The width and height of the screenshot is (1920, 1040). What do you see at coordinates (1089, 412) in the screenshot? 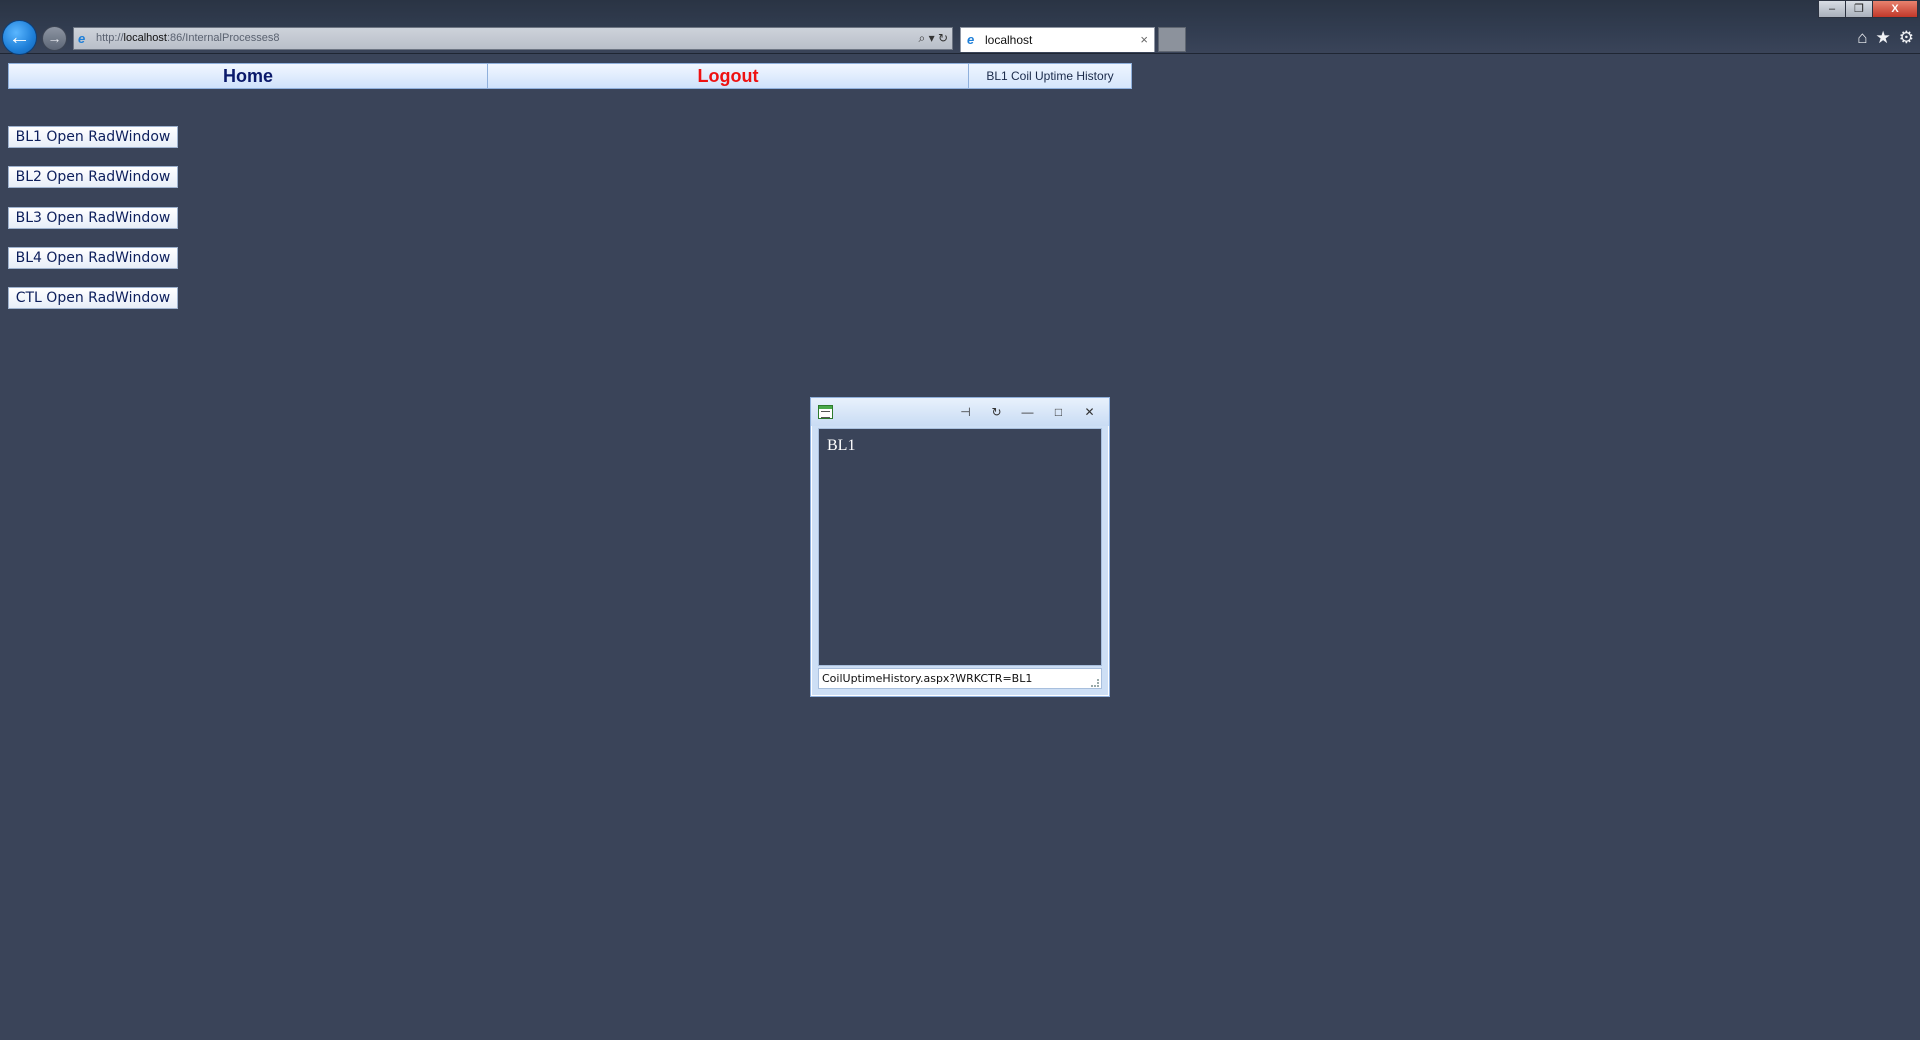
I see `close-icon: ✕` at bounding box center [1089, 412].